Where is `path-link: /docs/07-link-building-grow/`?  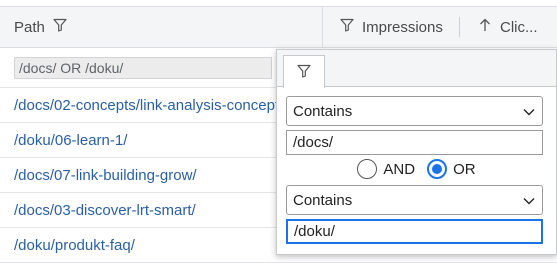
path-link: /docs/07-link-building-grow/ is located at coordinates (145, 175).